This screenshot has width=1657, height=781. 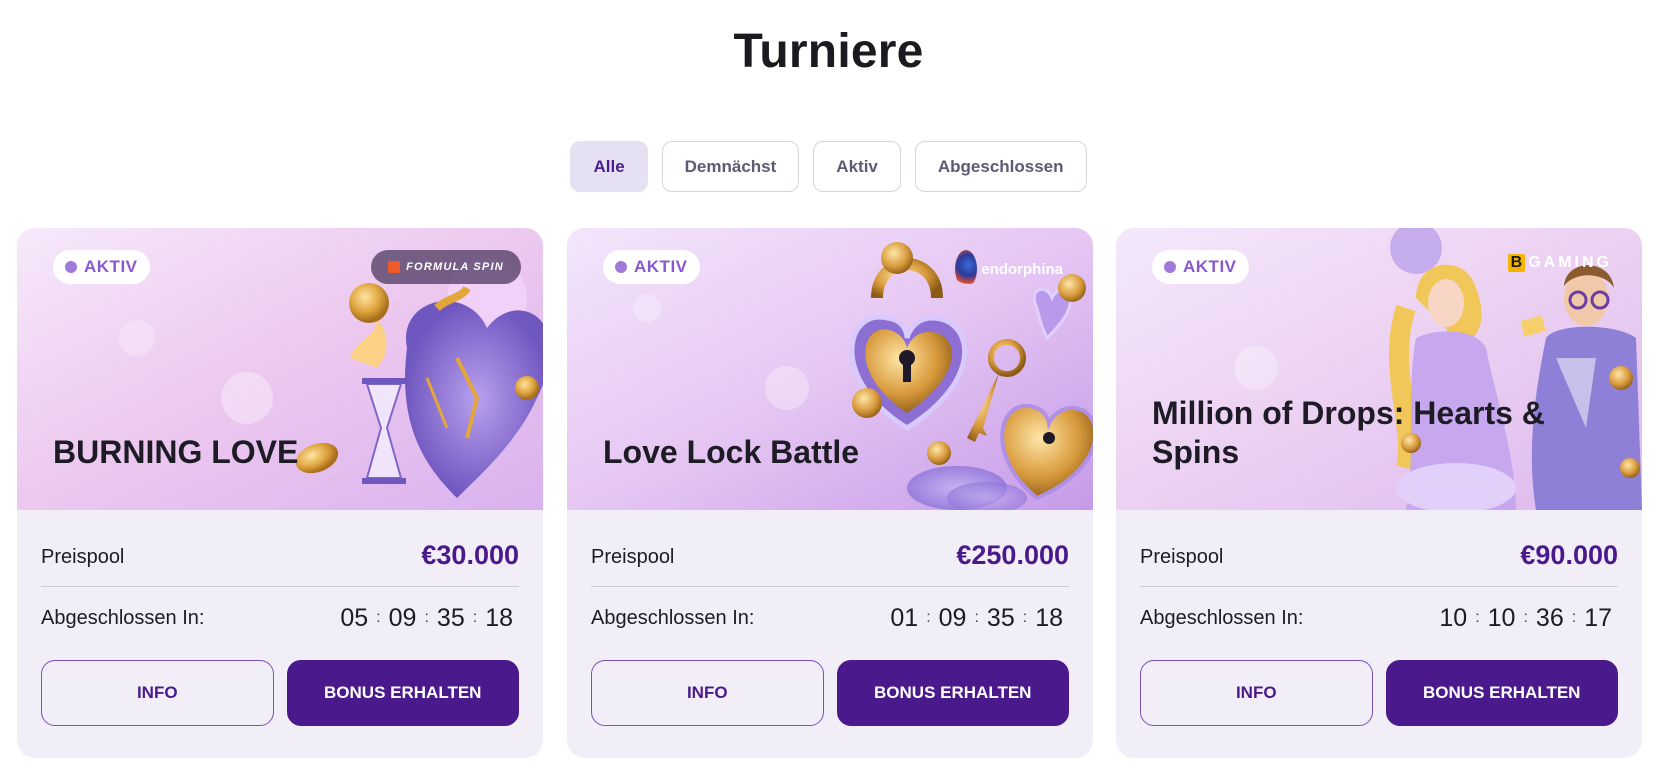 I want to click on page-title: Turniere, so click(x=828, y=51).